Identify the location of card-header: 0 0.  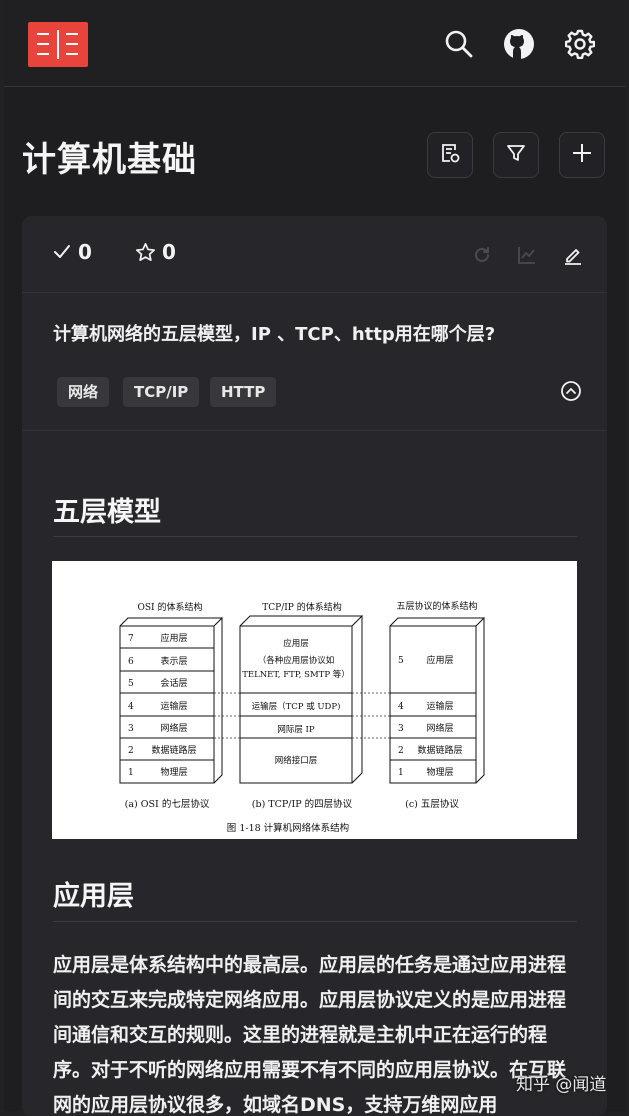
(314, 254).